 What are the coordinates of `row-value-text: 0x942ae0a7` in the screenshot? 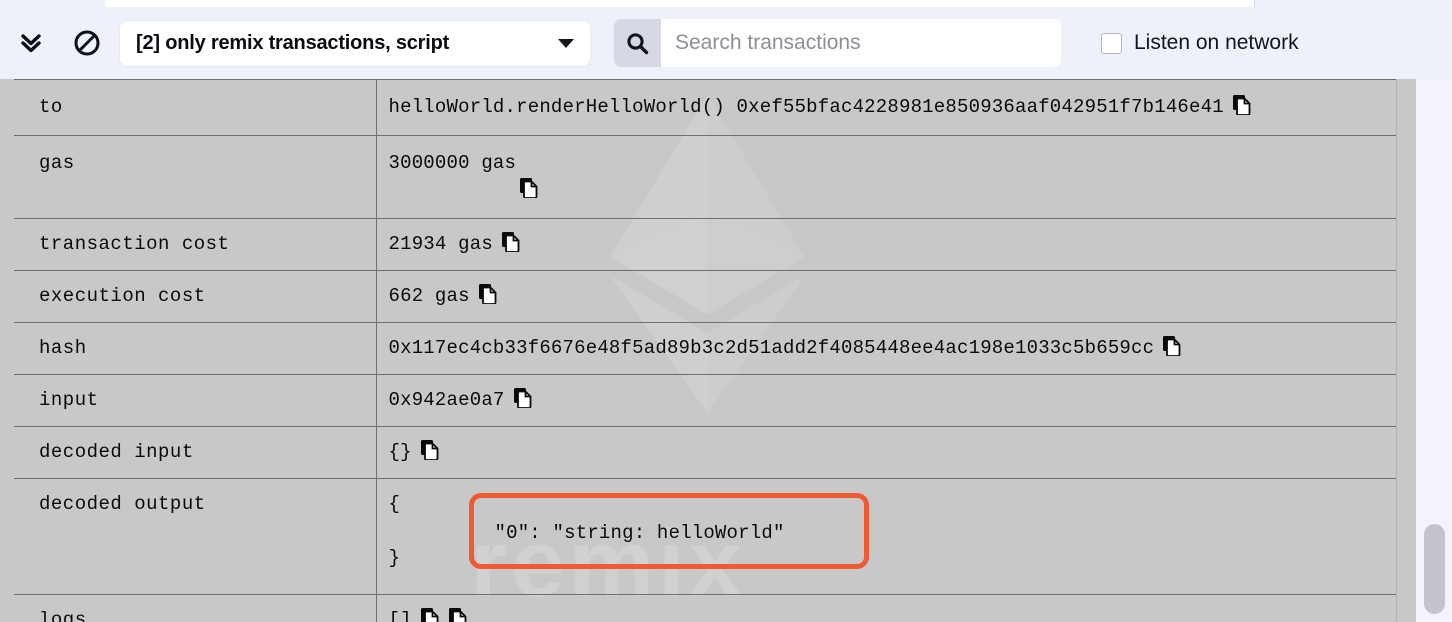 It's located at (446, 399).